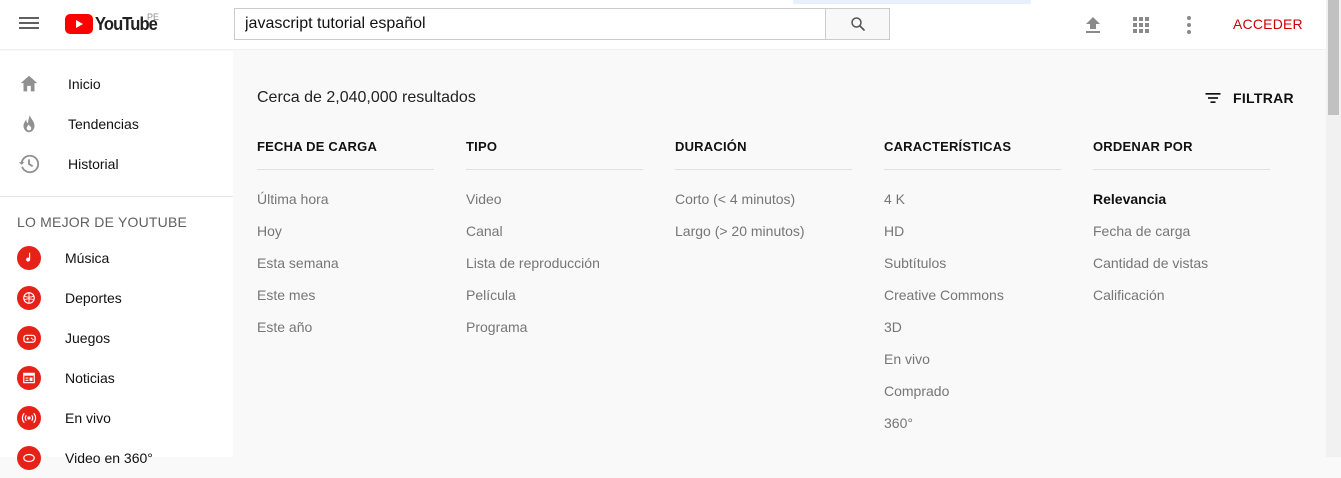  I want to click on music-icon, so click(29, 258).